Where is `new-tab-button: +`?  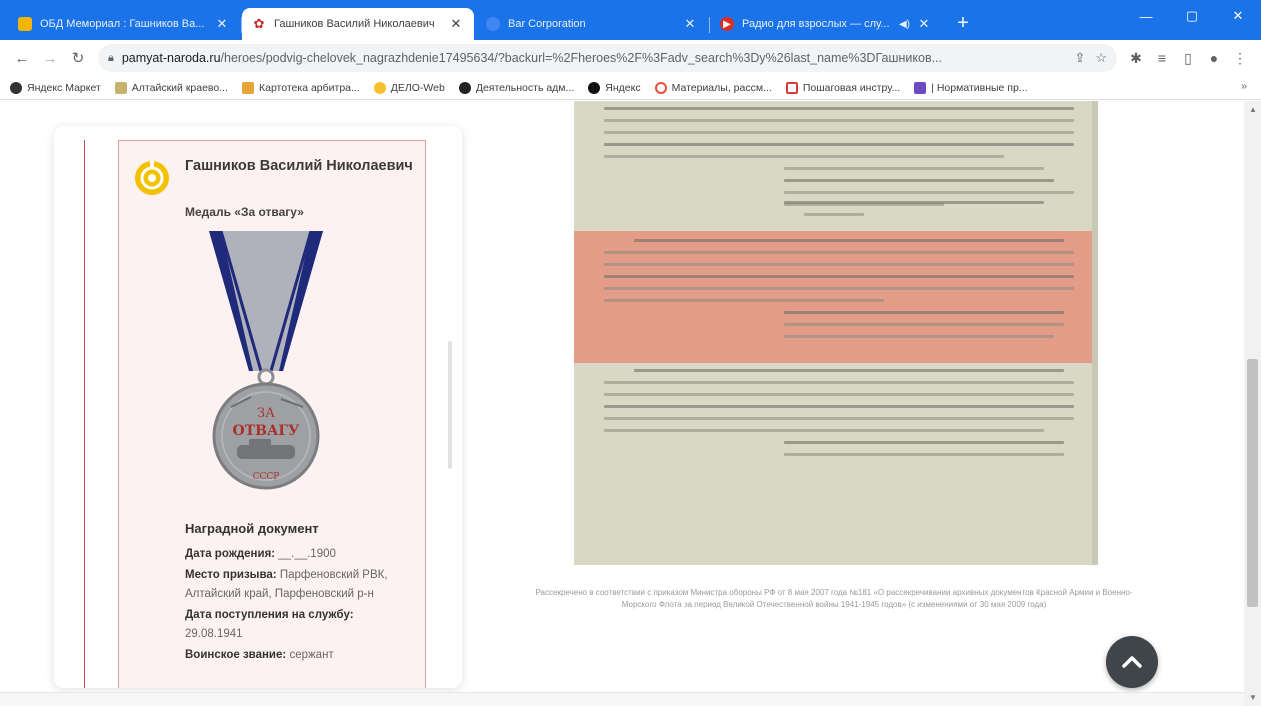 new-tab-button: + is located at coordinates (963, 23).